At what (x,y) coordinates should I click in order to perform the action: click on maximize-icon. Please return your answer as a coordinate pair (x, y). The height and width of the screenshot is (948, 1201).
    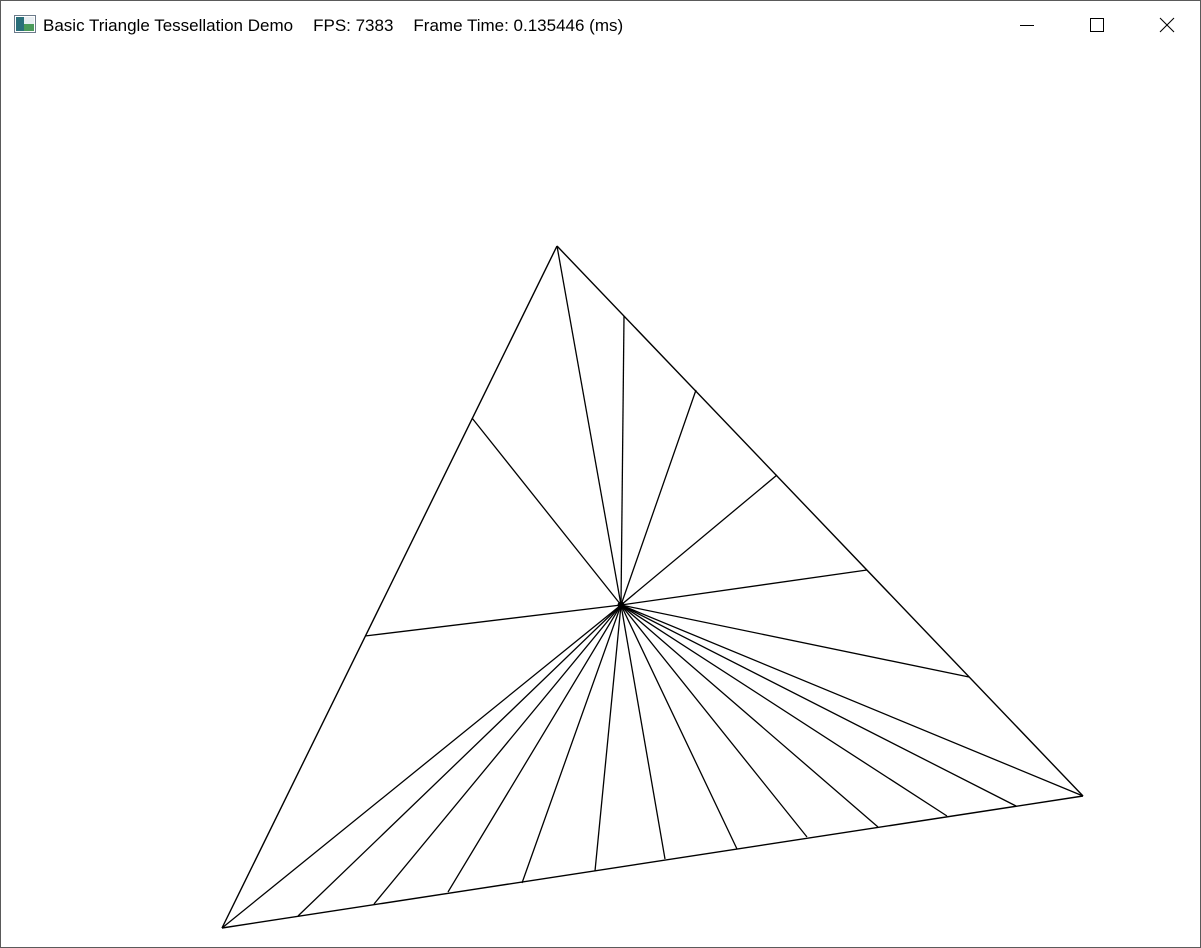
    Looking at the image, I should click on (1097, 25).